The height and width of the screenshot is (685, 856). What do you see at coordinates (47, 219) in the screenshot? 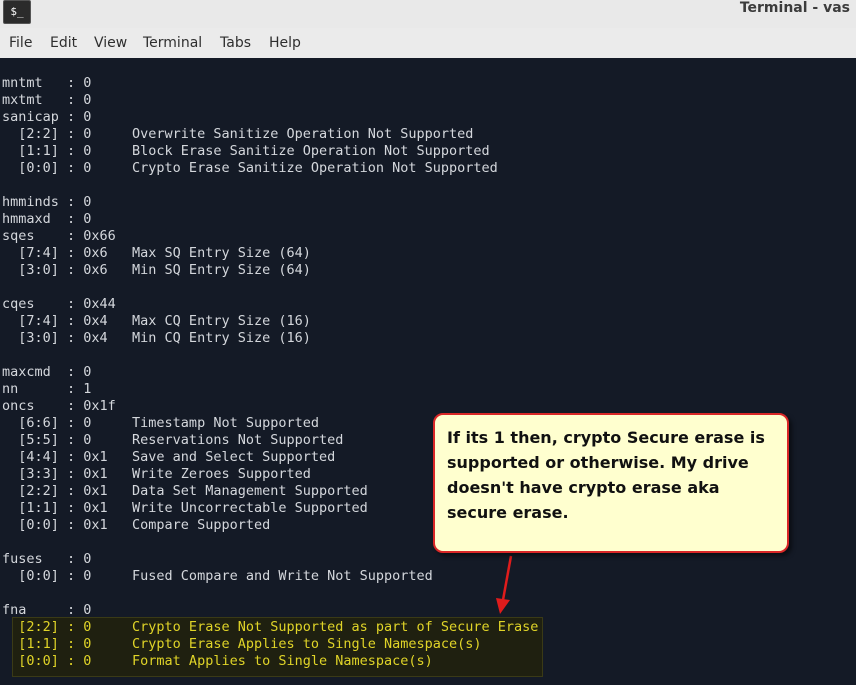
I see `terminal-line: hmmaxd : 0` at bounding box center [47, 219].